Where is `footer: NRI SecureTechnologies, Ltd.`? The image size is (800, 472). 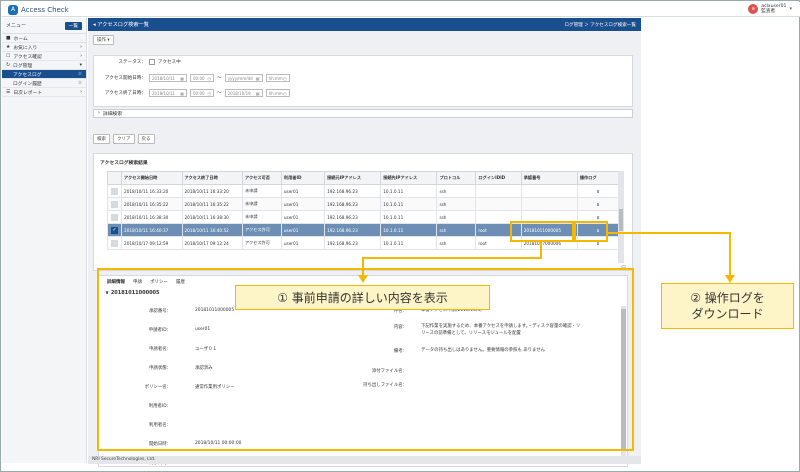
footer: NRI SecureTechnologies, Ltd. is located at coordinates (364, 460).